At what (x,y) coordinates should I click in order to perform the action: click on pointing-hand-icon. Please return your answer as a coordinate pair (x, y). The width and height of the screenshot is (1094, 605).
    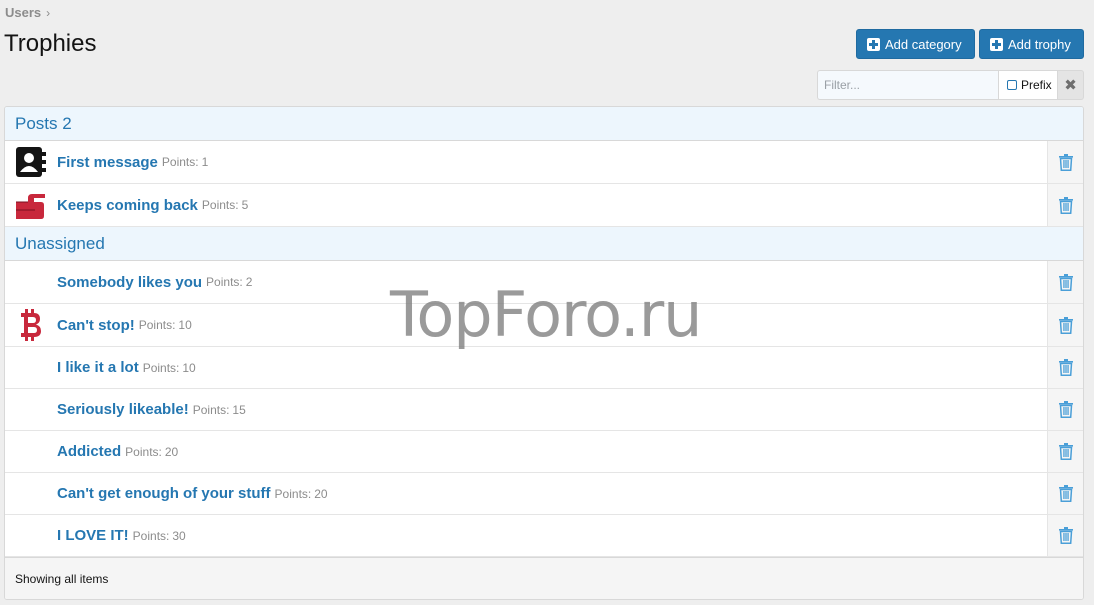
    Looking at the image, I should click on (30, 206).